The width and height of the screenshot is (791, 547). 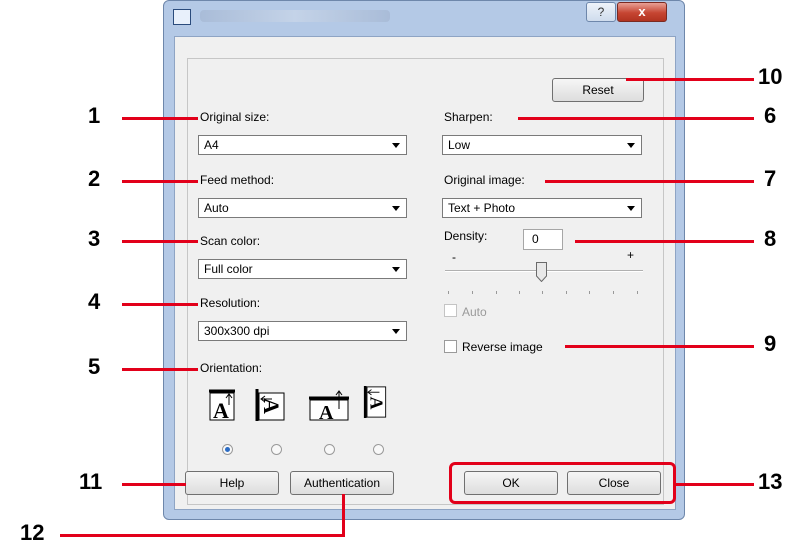 I want to click on sharpen-value: Low, so click(x=459, y=145).